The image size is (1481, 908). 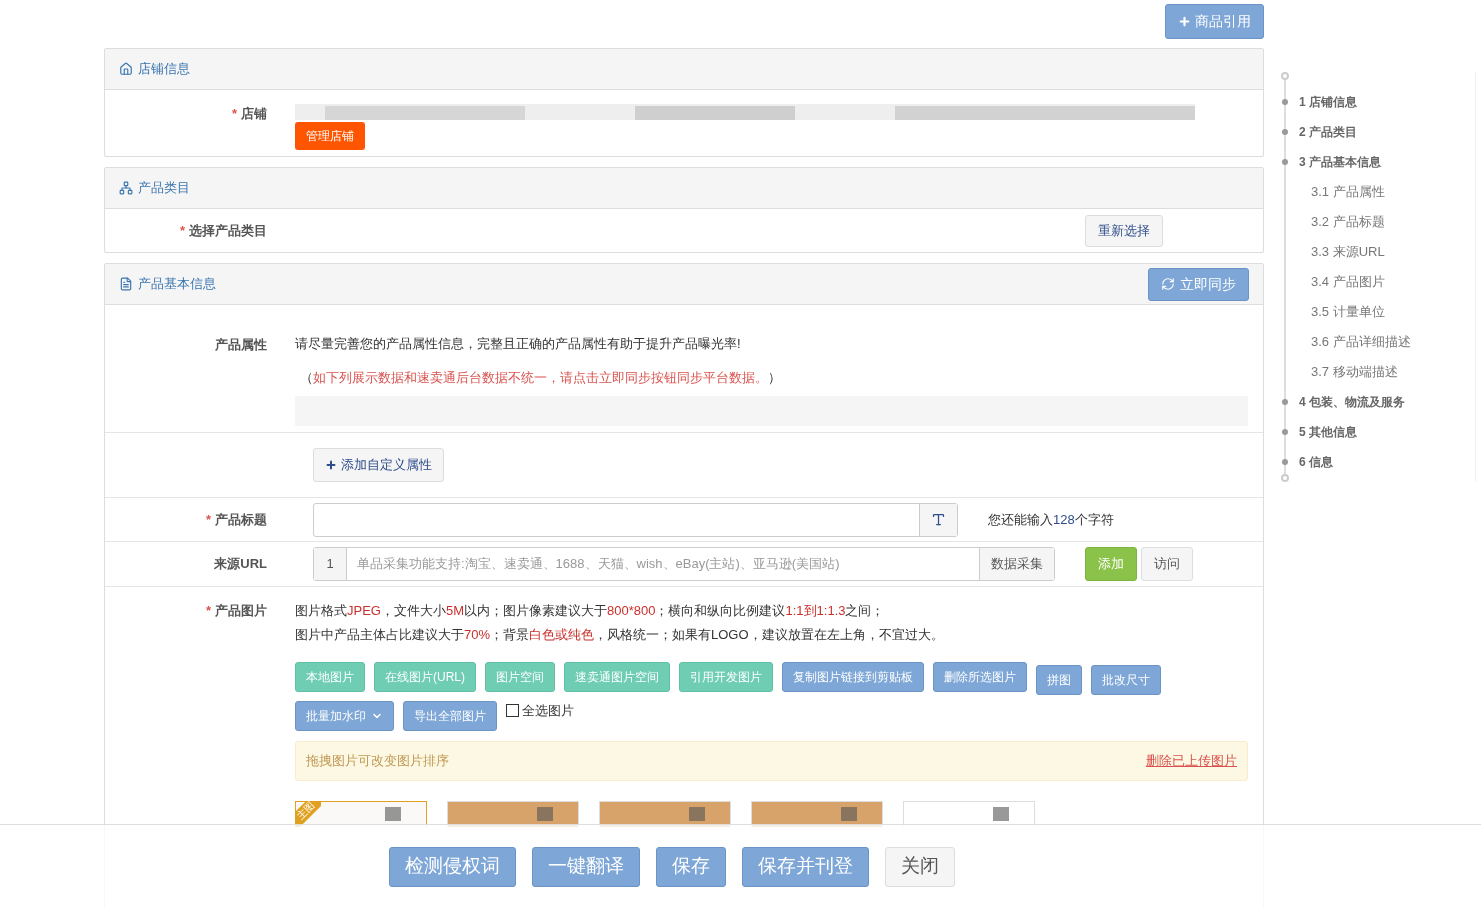 What do you see at coordinates (1191, 761) in the screenshot?
I see `delete-uploaded-link: 删除已上传图片` at bounding box center [1191, 761].